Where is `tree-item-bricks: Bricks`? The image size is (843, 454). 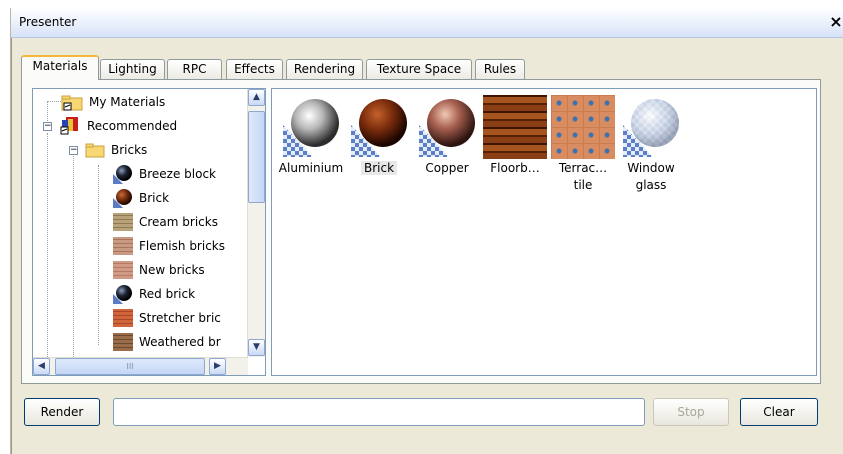
tree-item-bricks: Bricks is located at coordinates (116, 150).